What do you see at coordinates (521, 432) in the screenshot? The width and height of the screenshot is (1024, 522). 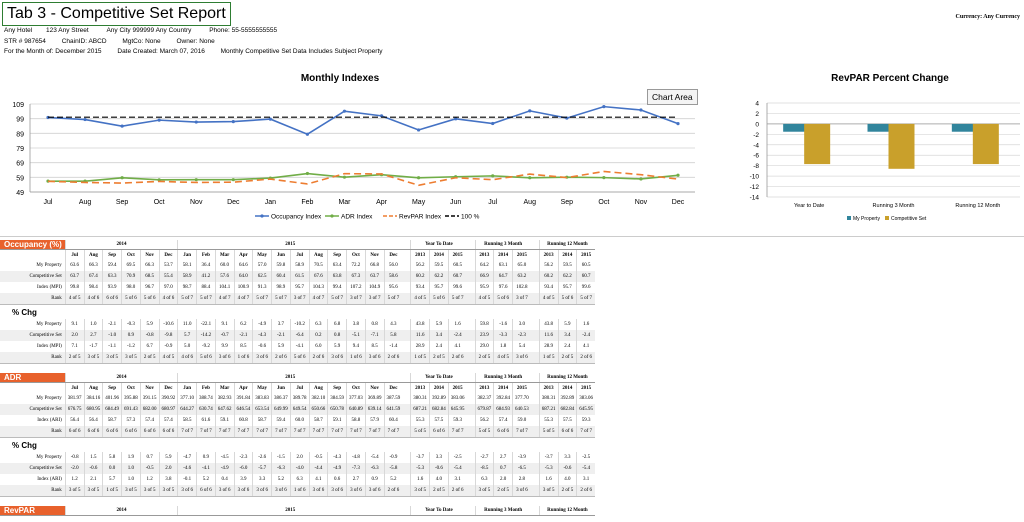 I see `group-cell: 7 of 7` at bounding box center [521, 432].